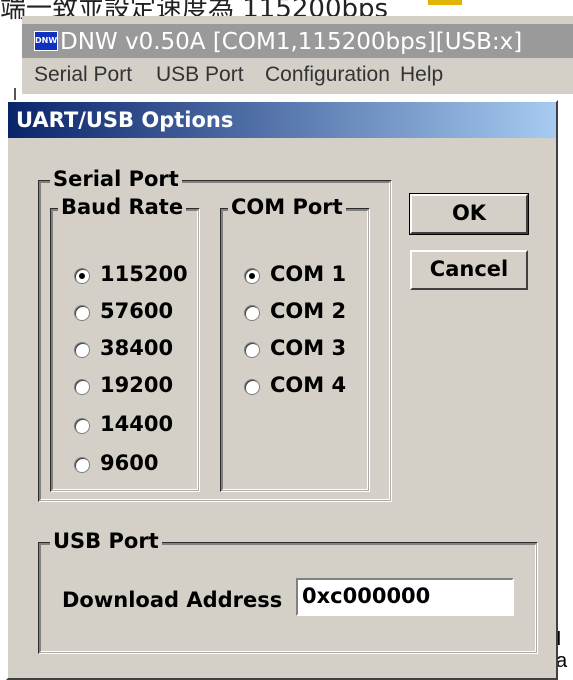  I want to click on app-title-bar: DNW DNW v0.50A [COM1,115200bps][USB:x], so click(297, 41).